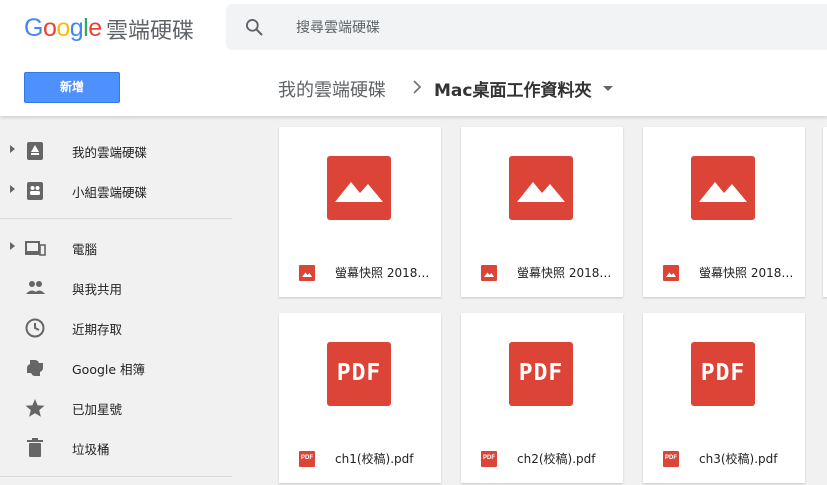  I want to click on sidebar-item-label: 與我共用, so click(97, 289).